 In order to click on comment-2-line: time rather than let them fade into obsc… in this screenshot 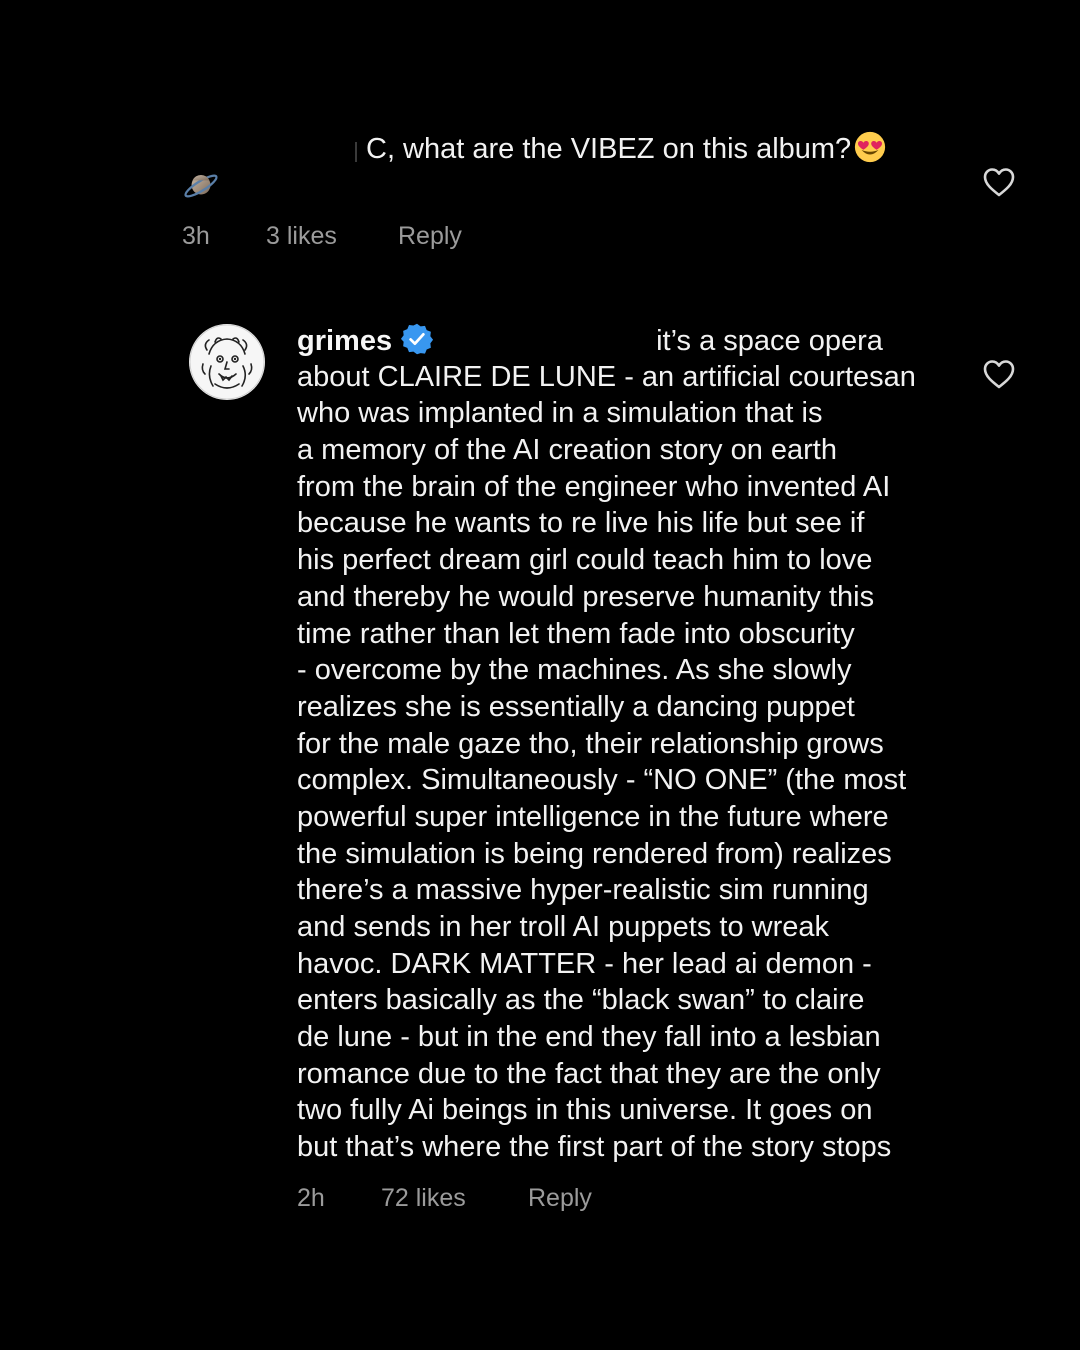, I will do `click(576, 633)`.